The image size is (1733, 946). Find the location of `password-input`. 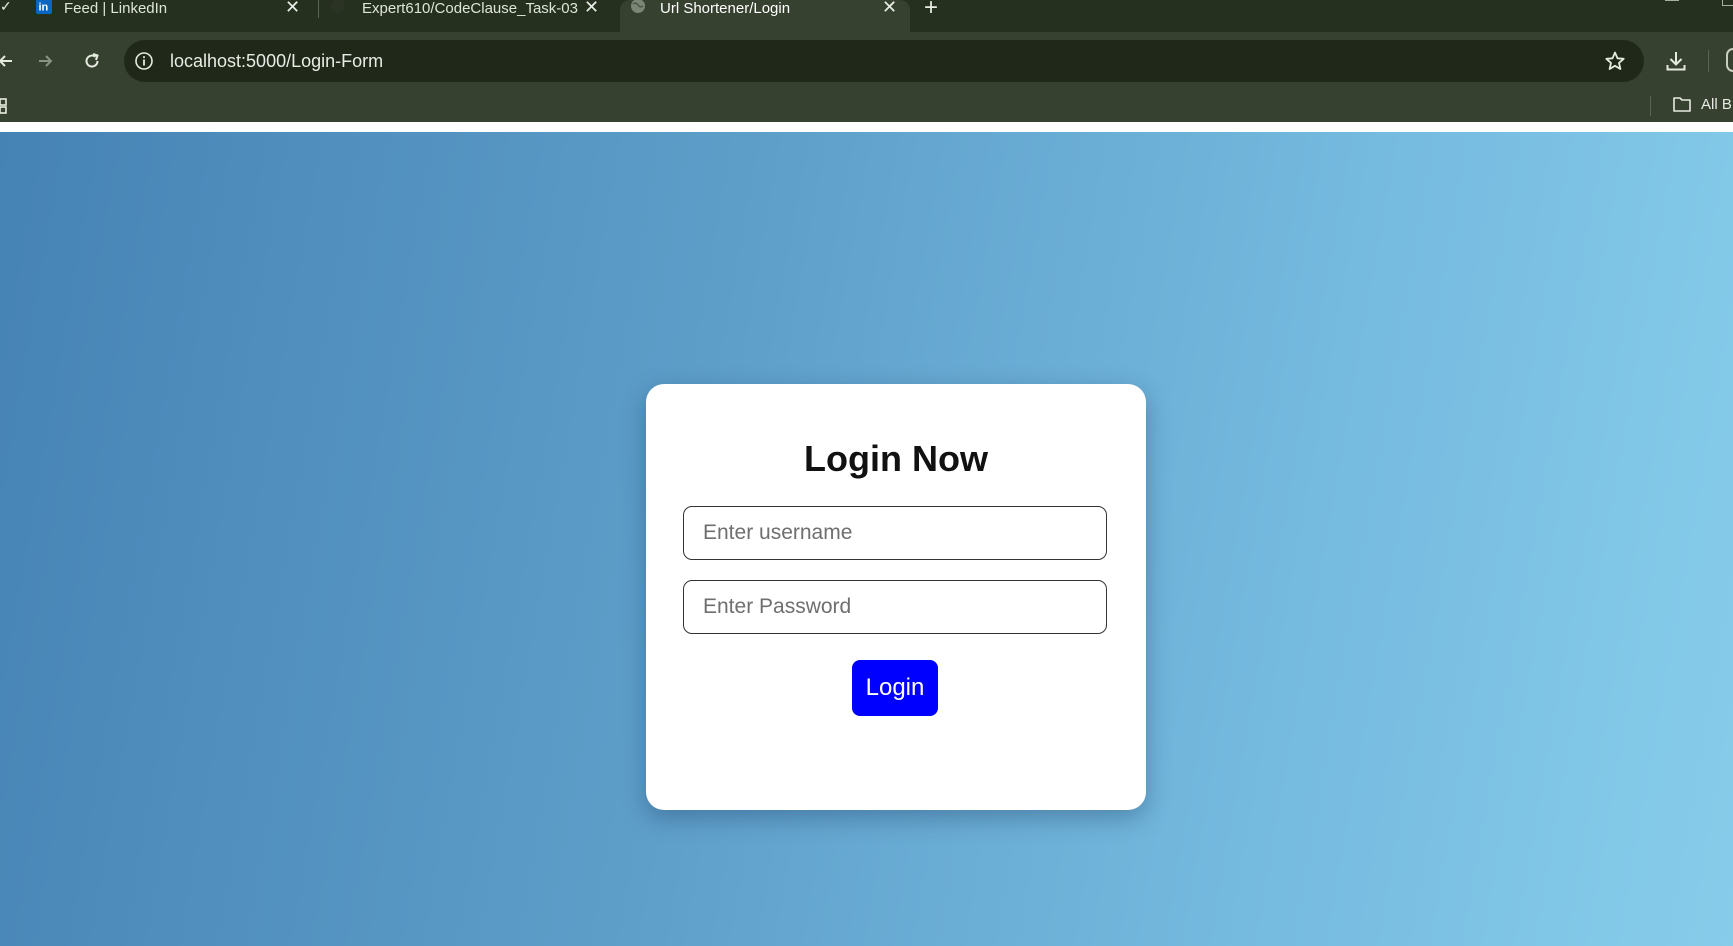

password-input is located at coordinates (895, 607).